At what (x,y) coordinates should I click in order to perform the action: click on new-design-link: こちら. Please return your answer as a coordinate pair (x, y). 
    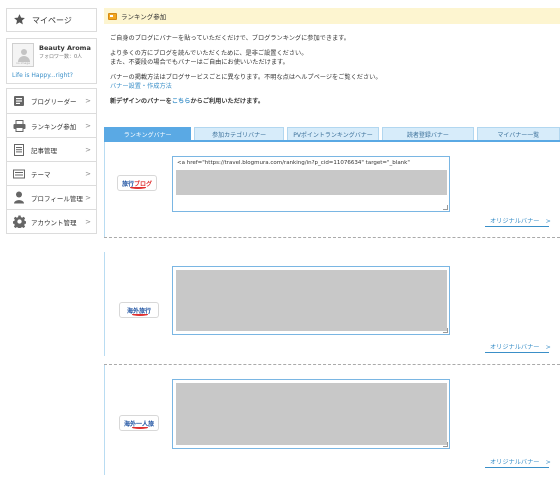
    Looking at the image, I should click on (181, 101).